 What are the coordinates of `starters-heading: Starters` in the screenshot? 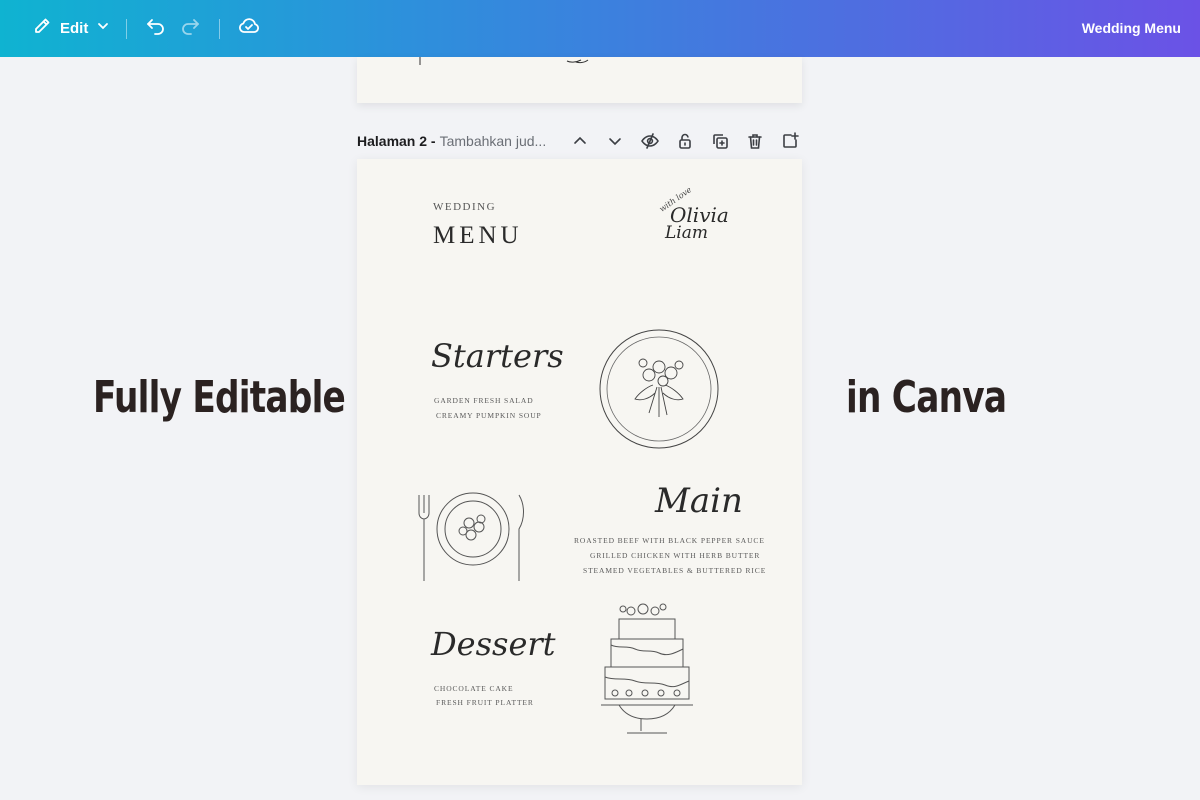 It's located at (497, 356).